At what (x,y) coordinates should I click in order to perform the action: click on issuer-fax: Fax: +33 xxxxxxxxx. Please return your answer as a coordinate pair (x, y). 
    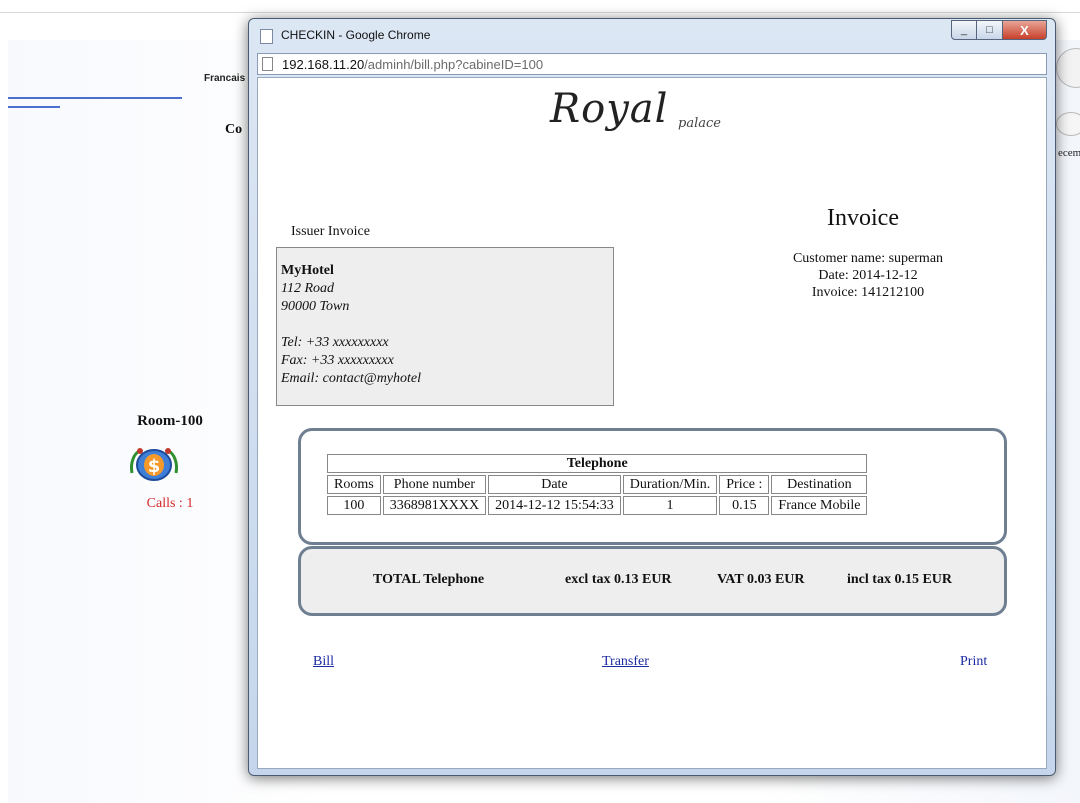
    Looking at the image, I should click on (337, 360).